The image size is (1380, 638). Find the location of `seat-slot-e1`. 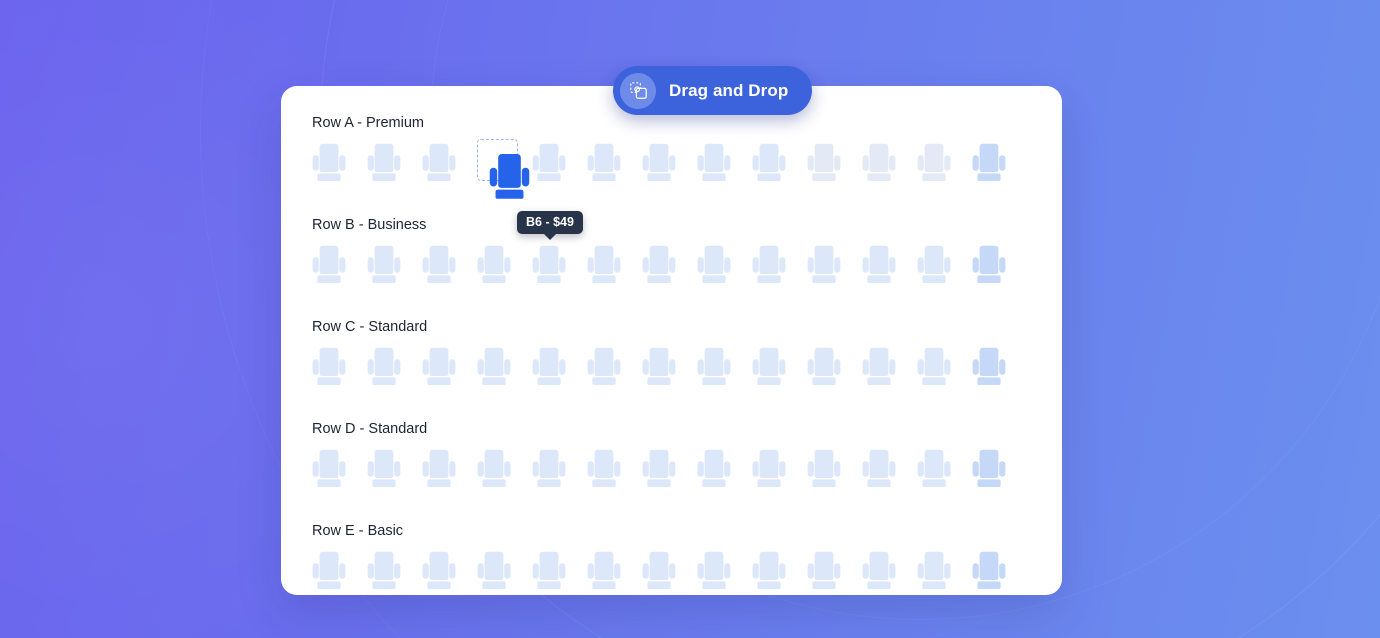

seat-slot-e1 is located at coordinates (339, 575).